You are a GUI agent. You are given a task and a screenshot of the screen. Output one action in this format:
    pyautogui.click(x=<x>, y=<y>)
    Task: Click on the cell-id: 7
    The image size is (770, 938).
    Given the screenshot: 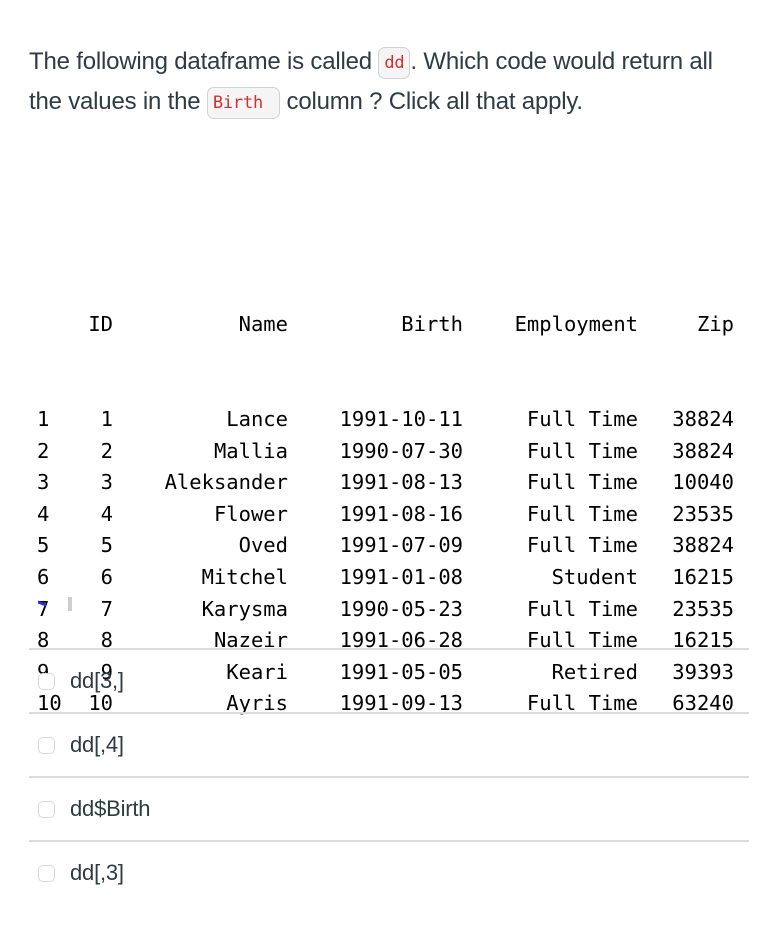 What is the action you would take?
    pyautogui.click(x=106, y=608)
    